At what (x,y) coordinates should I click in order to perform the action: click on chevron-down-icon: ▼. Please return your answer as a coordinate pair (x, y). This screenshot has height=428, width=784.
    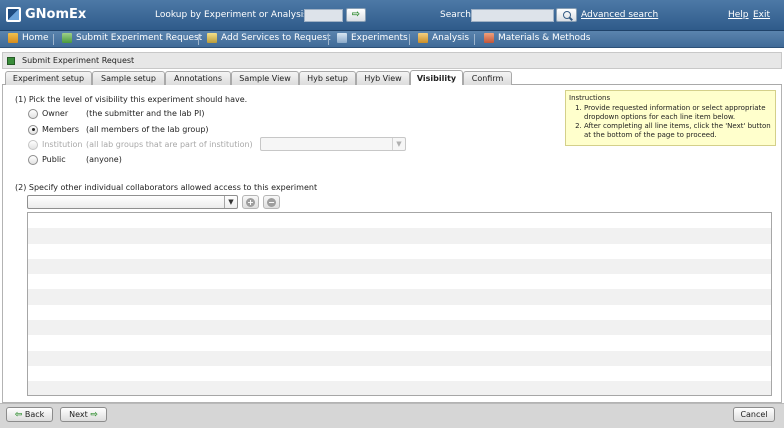
    Looking at the image, I should click on (230, 202).